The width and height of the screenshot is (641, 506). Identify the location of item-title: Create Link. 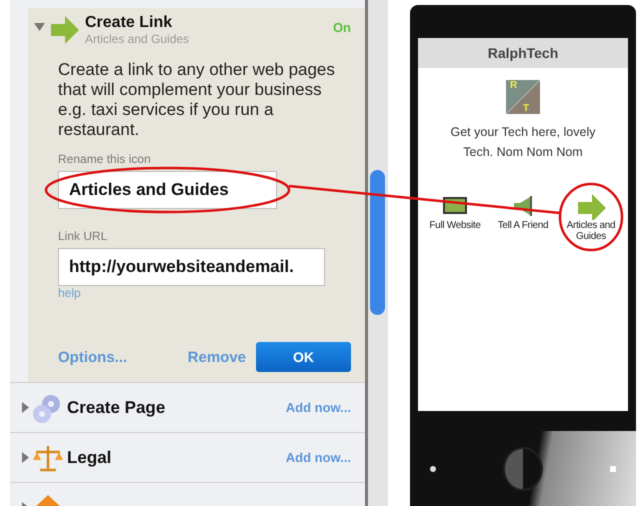
(129, 23).